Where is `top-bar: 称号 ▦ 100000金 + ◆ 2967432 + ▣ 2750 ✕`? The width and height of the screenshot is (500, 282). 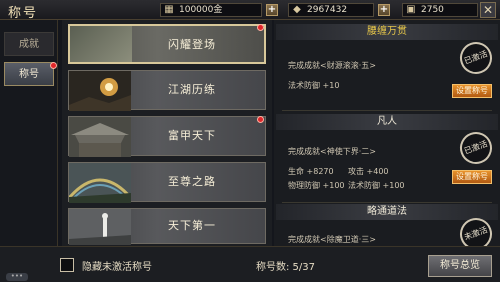 top-bar: 称号 ▦ 100000金 + ◆ 2967432 + ▣ 2750 ✕ is located at coordinates (250, 10).